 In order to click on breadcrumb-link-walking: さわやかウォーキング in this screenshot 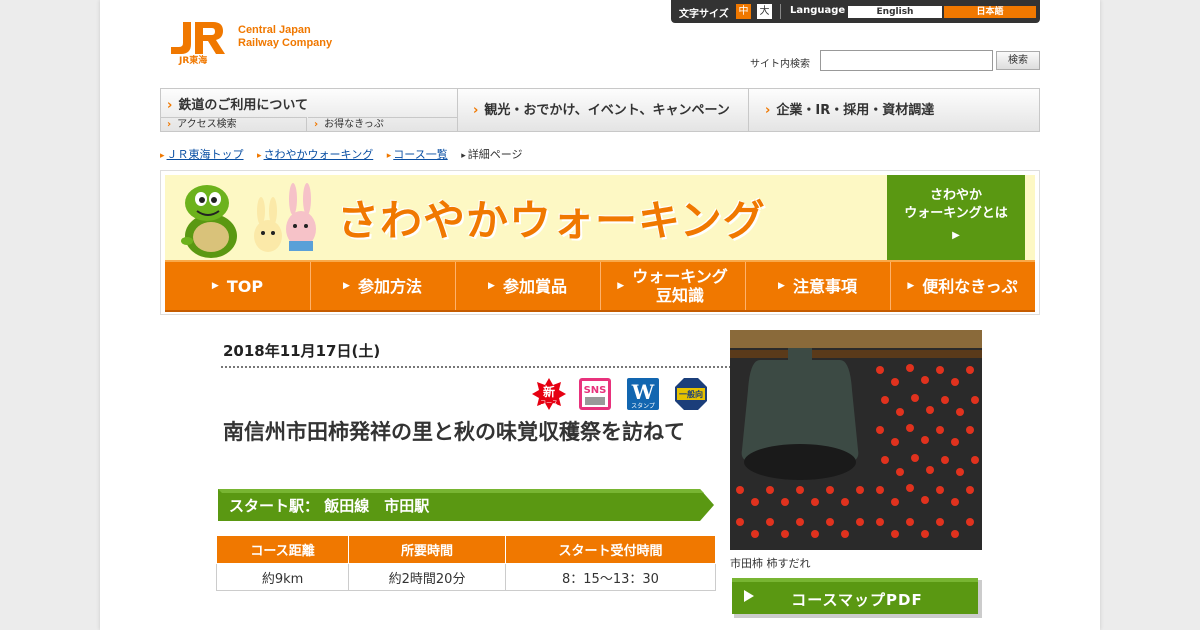, I will do `click(319, 154)`.